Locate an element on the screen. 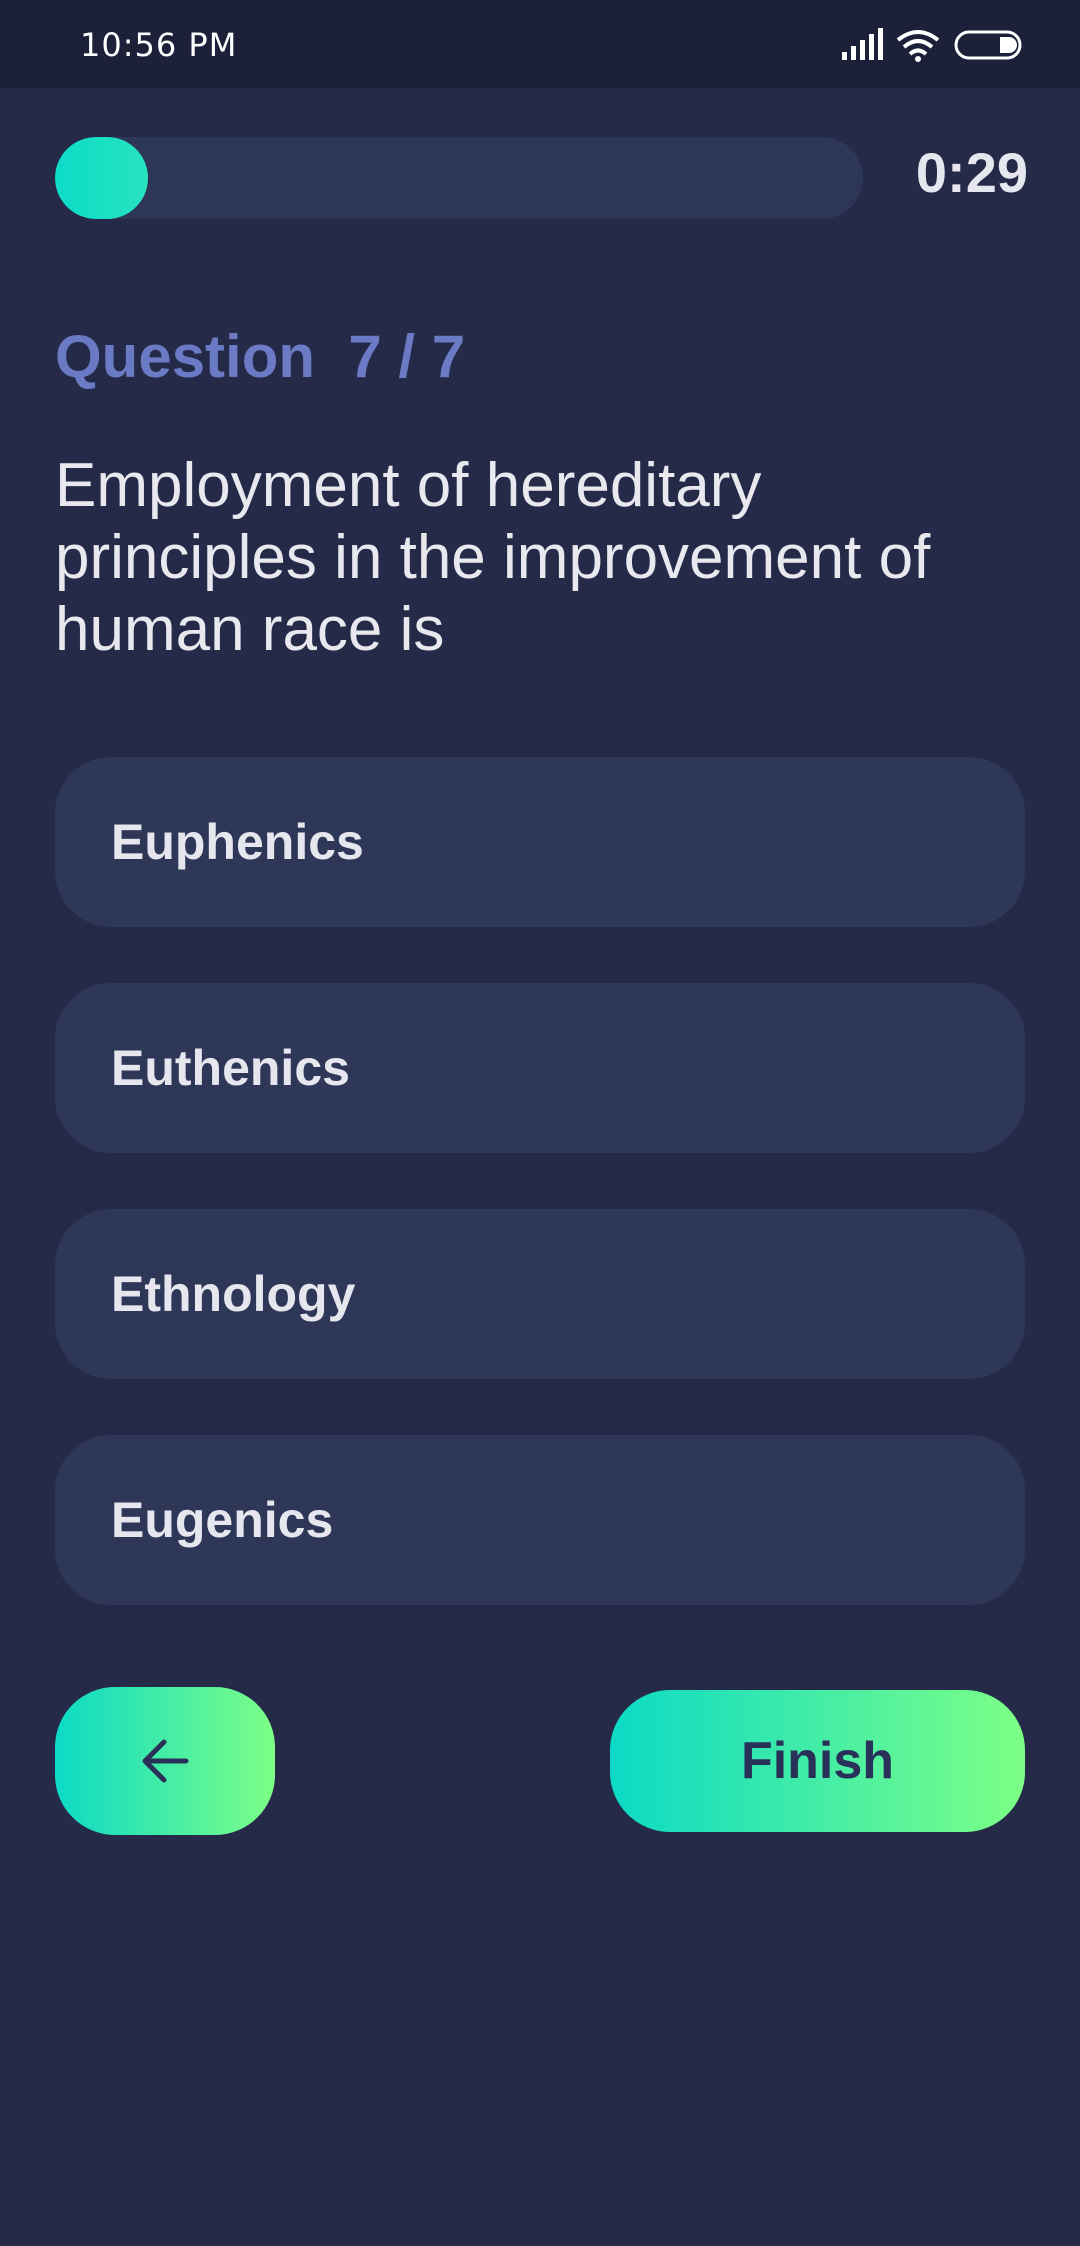 This screenshot has height=2246, width=1080. answer-option-label: Eugenics is located at coordinates (222, 1520).